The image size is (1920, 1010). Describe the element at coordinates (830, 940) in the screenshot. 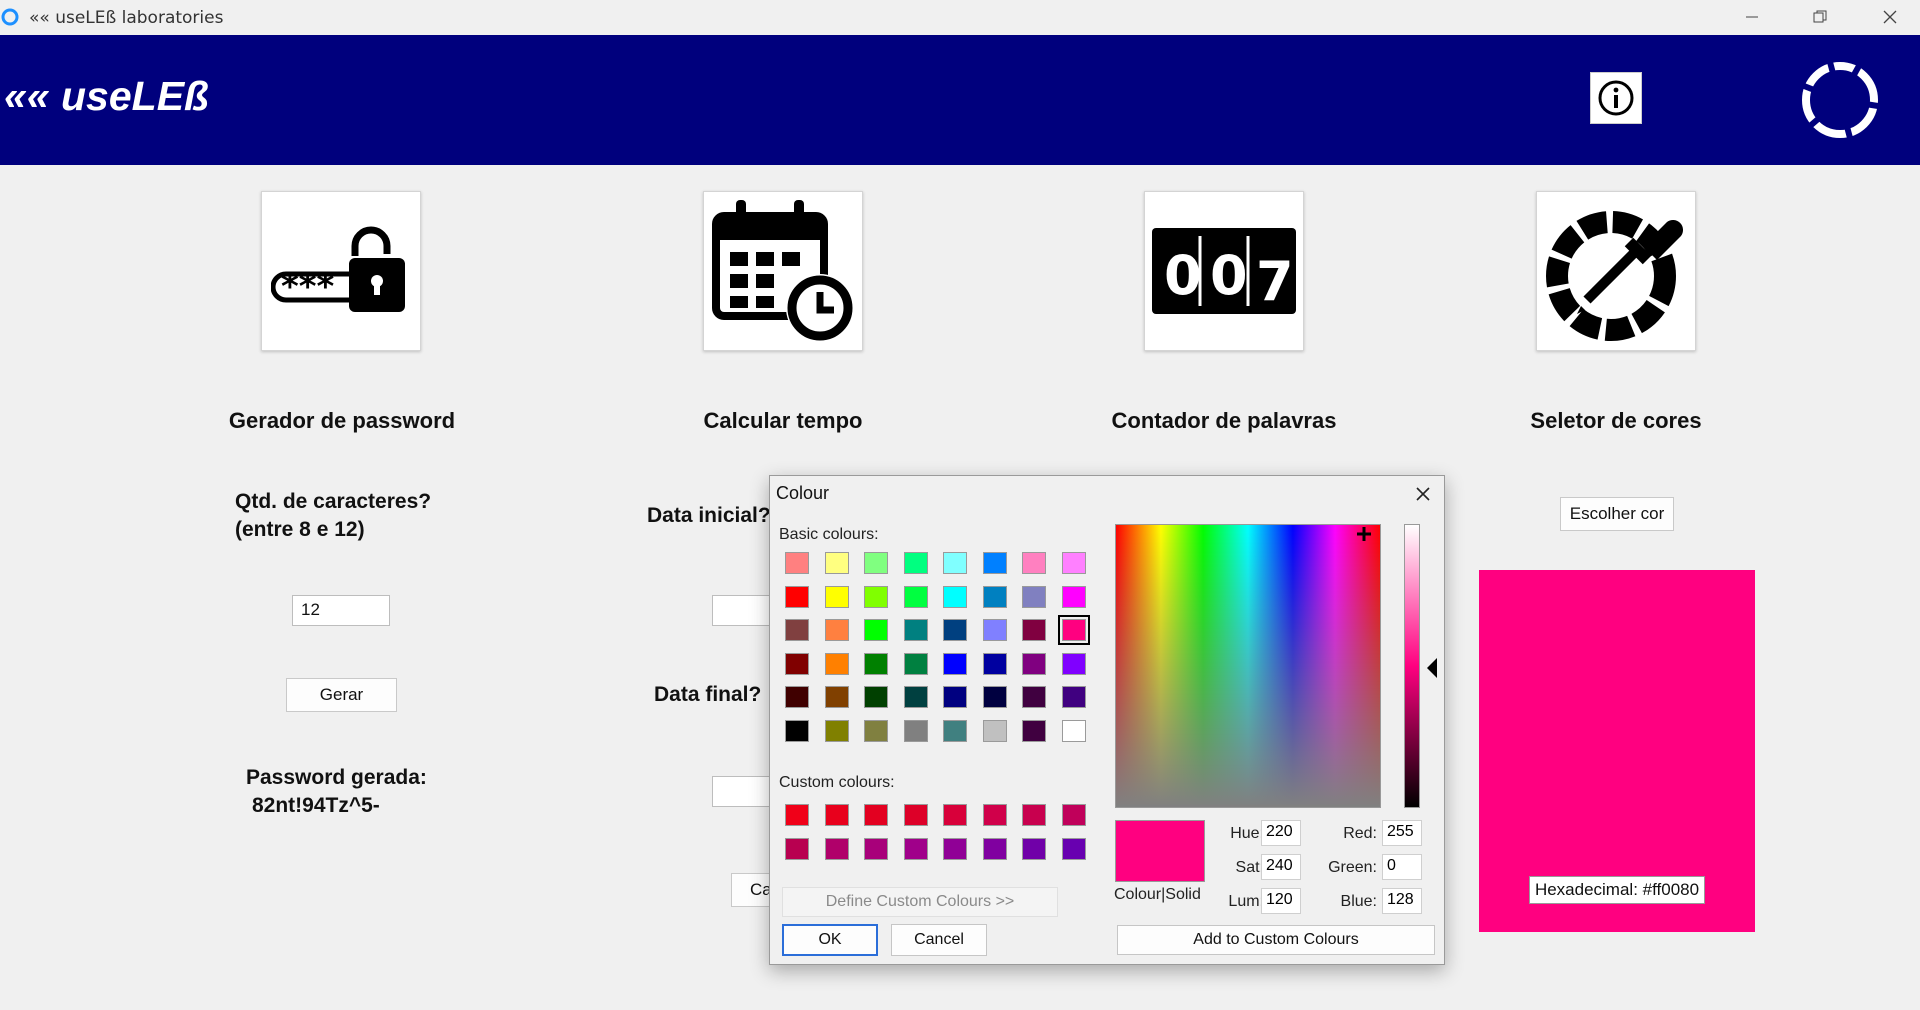

I see `ok-button: OK` at that location.